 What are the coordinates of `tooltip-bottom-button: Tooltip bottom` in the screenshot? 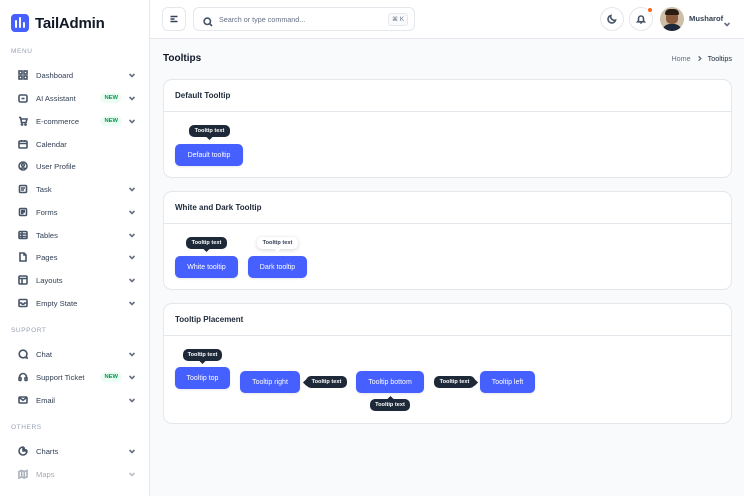 It's located at (390, 382).